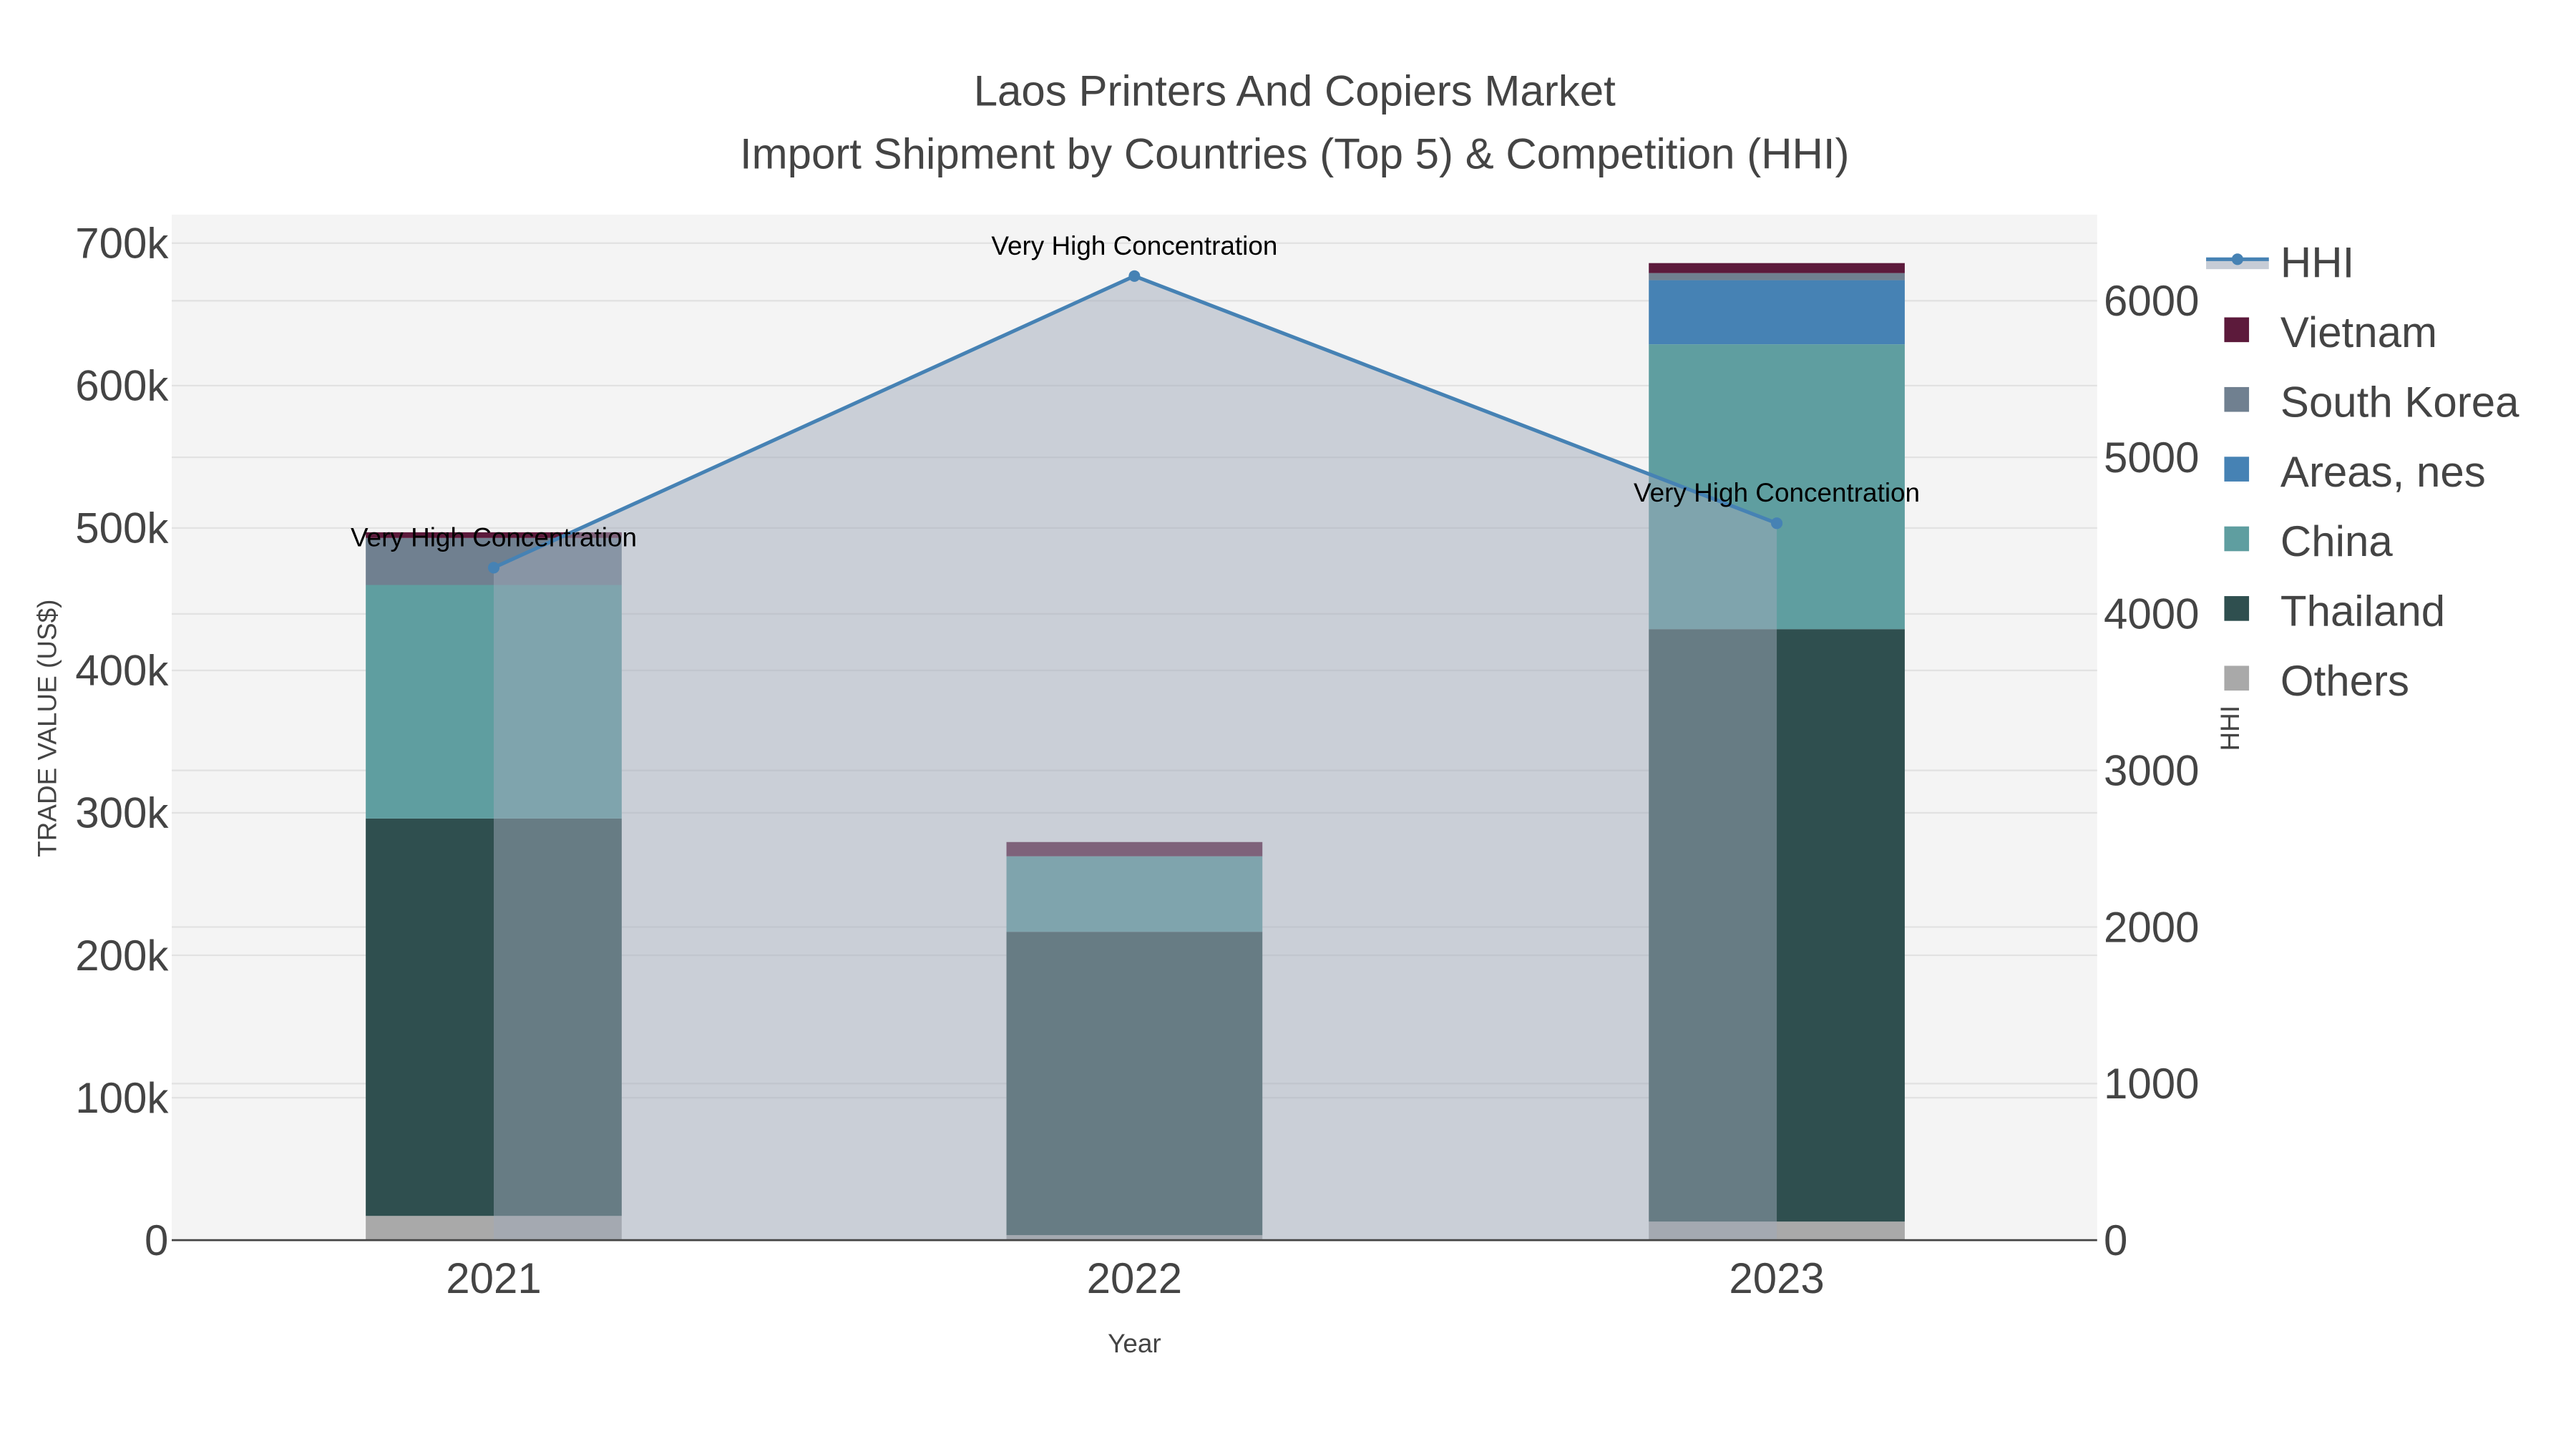 This screenshot has width=2576, height=1449. What do you see at coordinates (1777, 523) in the screenshot?
I see `hhi-point-2023` at bounding box center [1777, 523].